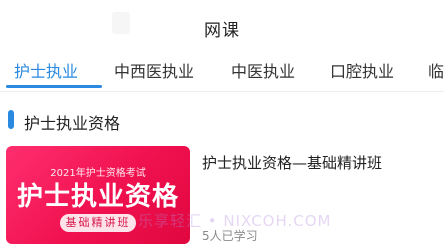  I want to click on section-title: 护士执业资格, so click(72, 123).